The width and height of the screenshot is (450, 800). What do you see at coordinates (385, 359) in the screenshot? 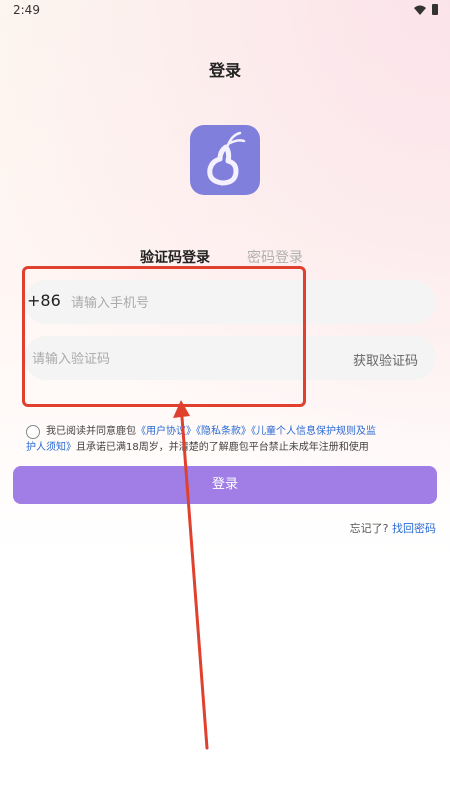
I see `get-code-button: 获取验证码` at bounding box center [385, 359].